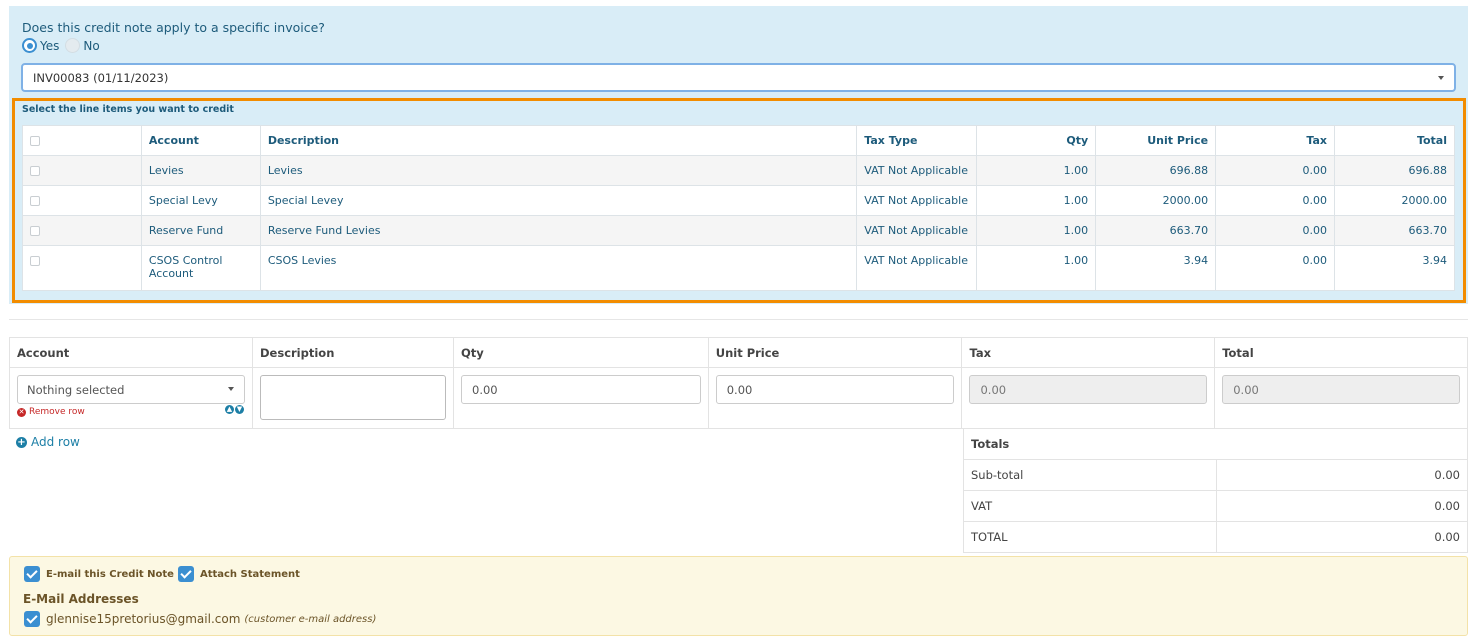 This screenshot has height=636, width=1472. Describe the element at coordinates (353, 352) in the screenshot. I see `entry-col-description: Description` at that location.